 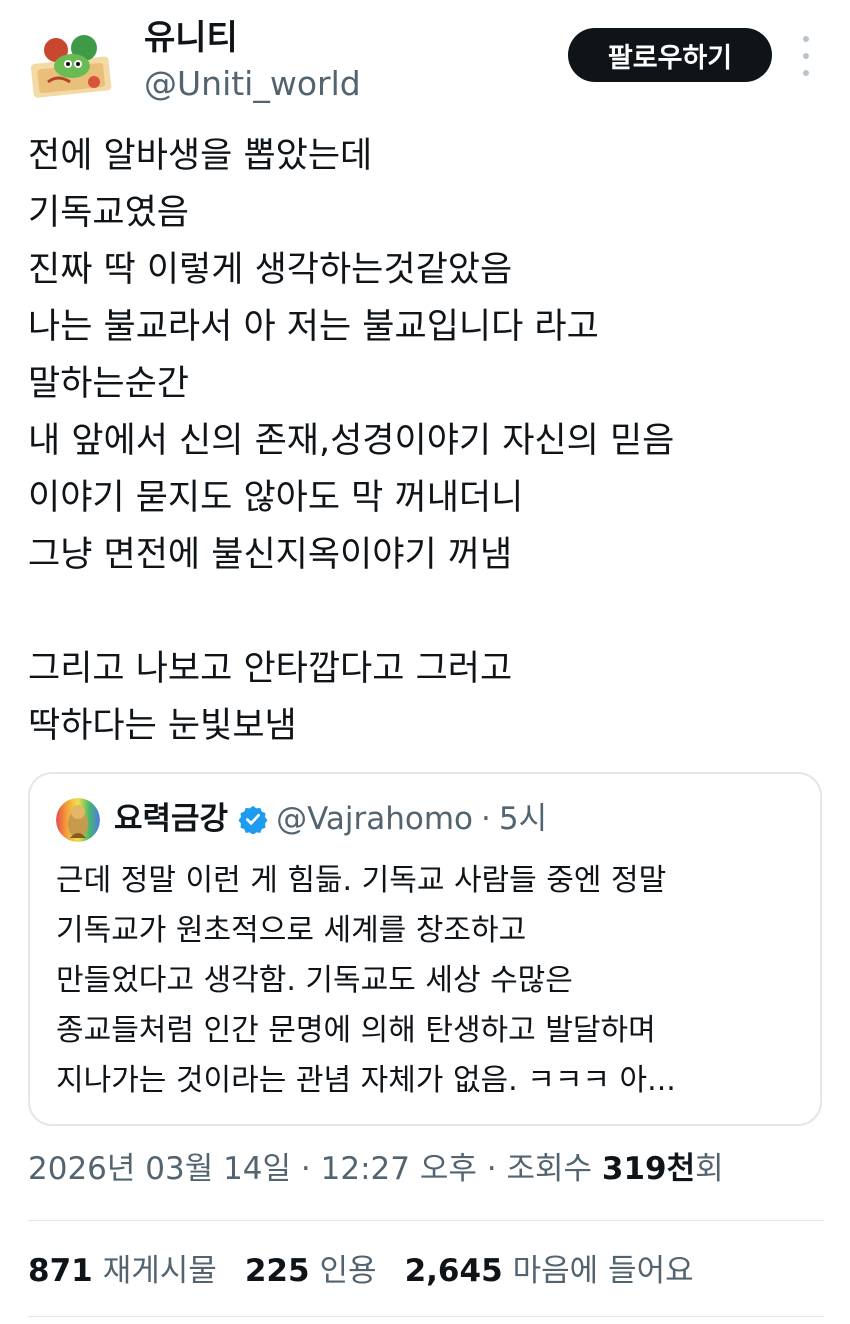 I want to click on quotes-label: 인용, so click(x=348, y=1271).